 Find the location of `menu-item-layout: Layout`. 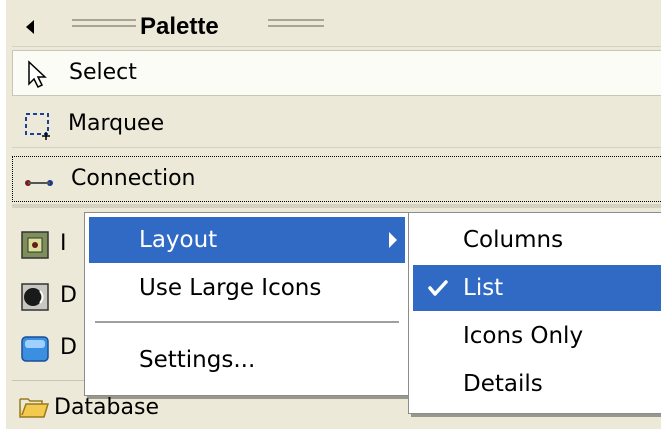

menu-item-layout: Layout is located at coordinates (247, 240).